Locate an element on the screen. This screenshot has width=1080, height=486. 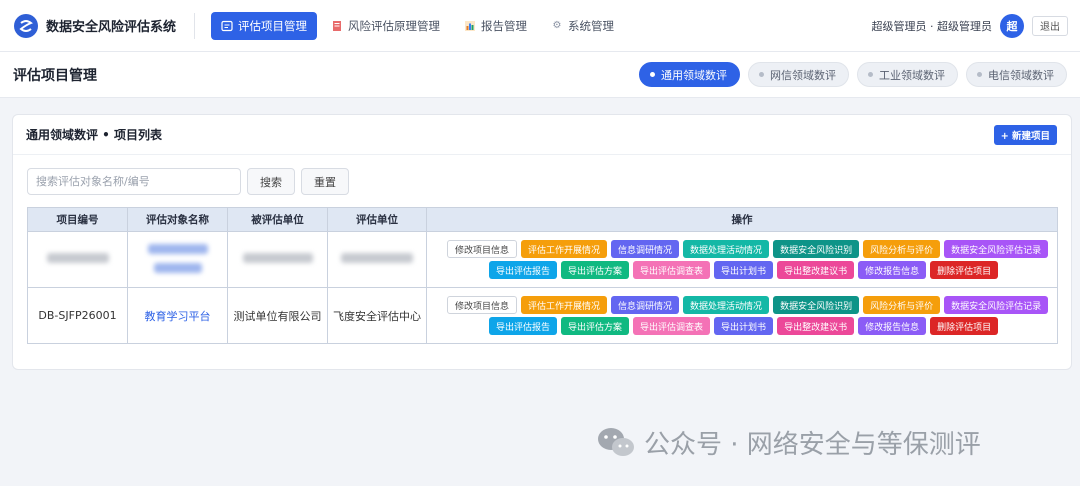
reset-button: 重置 is located at coordinates (325, 181).